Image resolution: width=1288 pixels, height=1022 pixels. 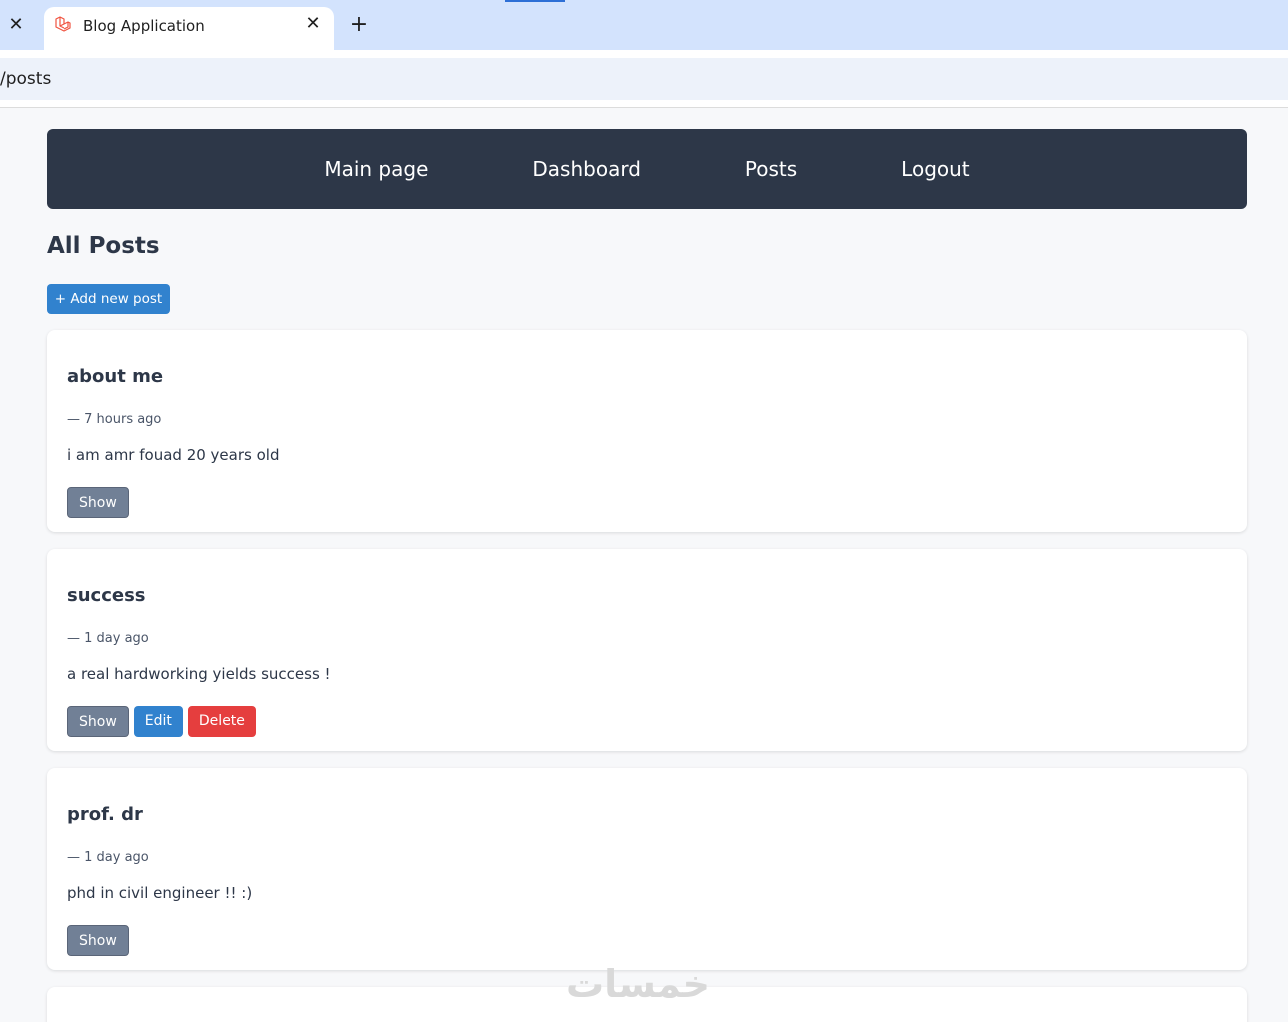 What do you see at coordinates (63, 24) in the screenshot?
I see `laravel-logo-icon` at bounding box center [63, 24].